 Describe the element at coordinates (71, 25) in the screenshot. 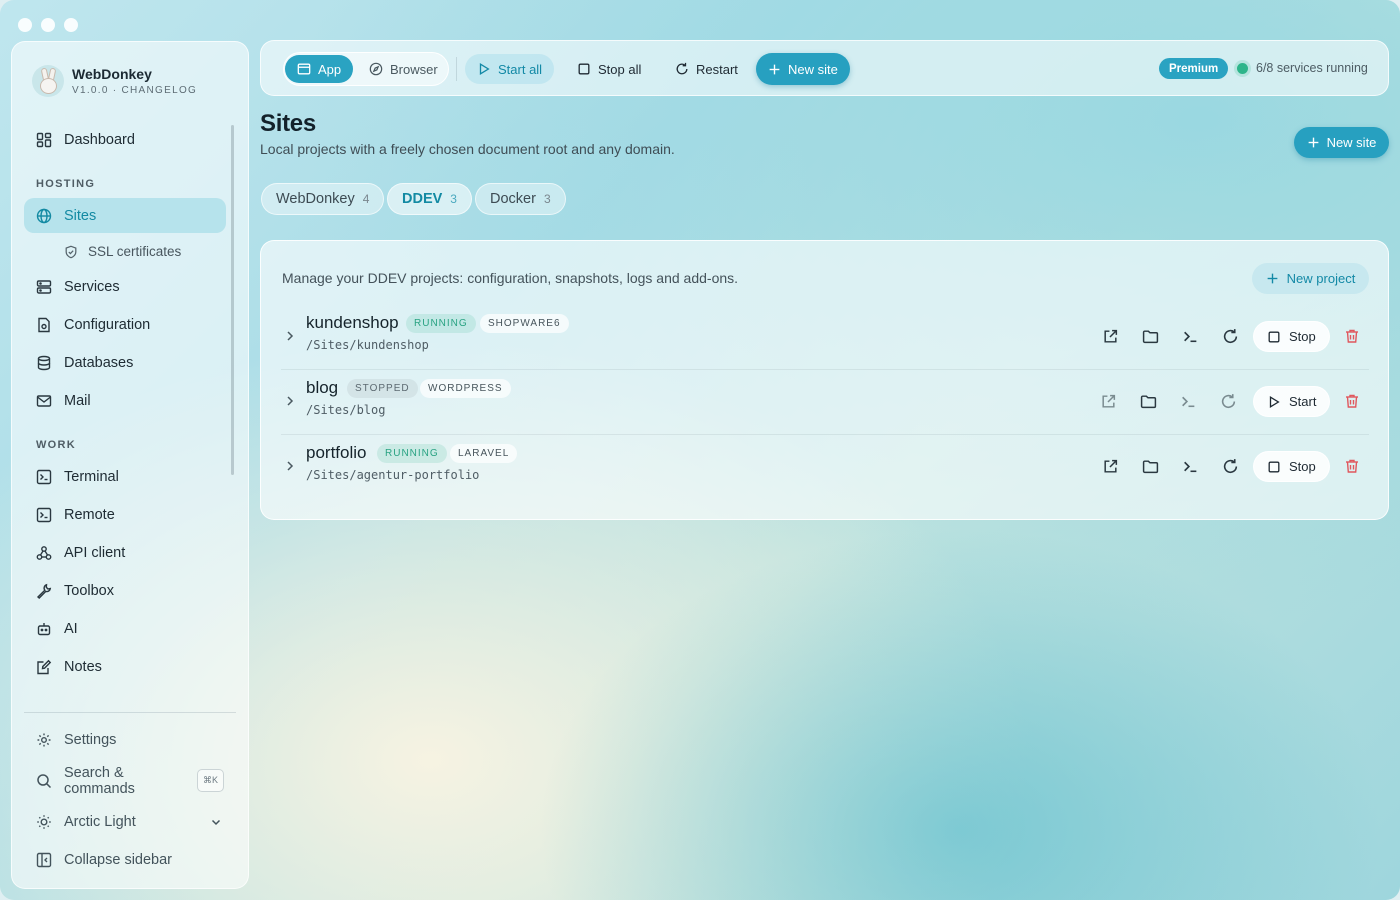

I see `maximize-window-button` at that location.